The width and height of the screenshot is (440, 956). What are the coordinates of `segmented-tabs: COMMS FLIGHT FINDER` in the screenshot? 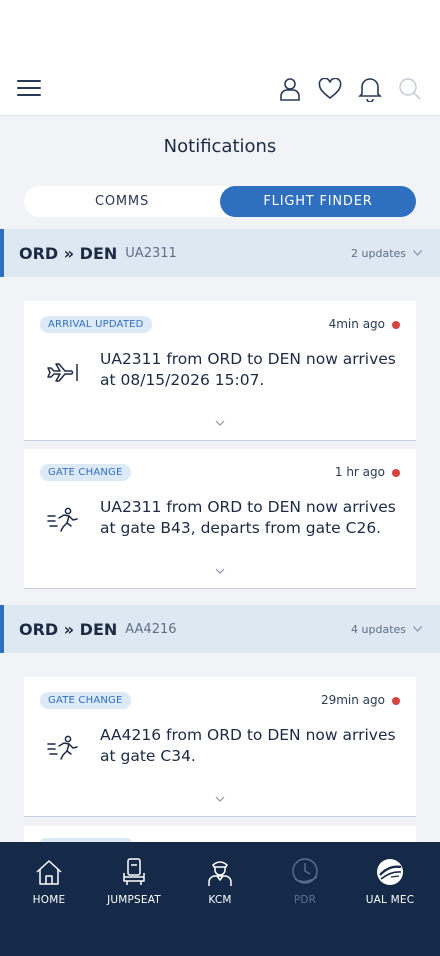 It's located at (220, 201).